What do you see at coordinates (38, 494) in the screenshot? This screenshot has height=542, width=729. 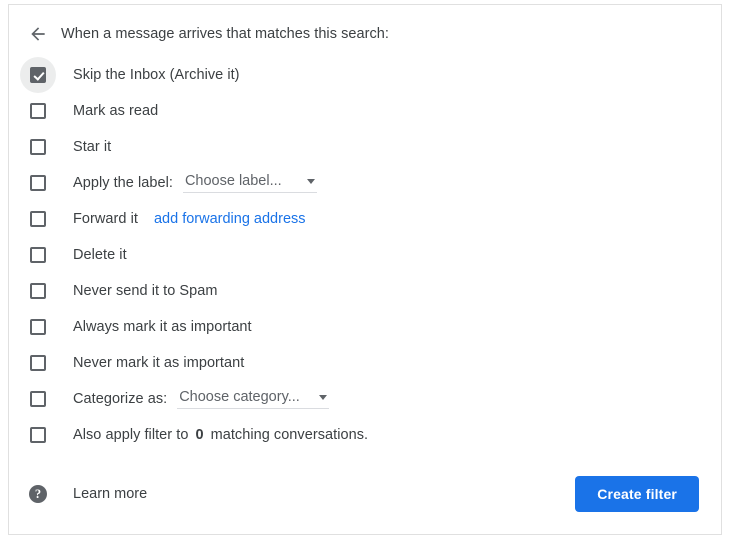 I see `help-circle-icon: ?` at bounding box center [38, 494].